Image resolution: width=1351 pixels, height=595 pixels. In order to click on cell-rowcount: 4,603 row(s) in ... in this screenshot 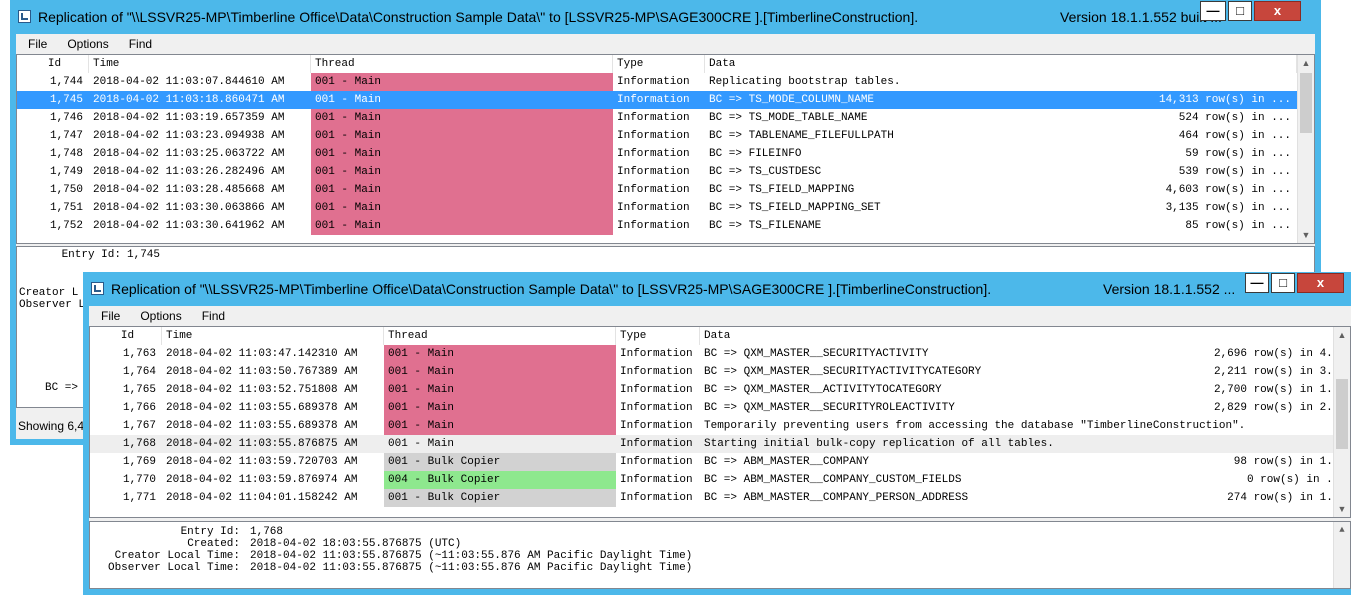, I will do `click(1228, 190)`.